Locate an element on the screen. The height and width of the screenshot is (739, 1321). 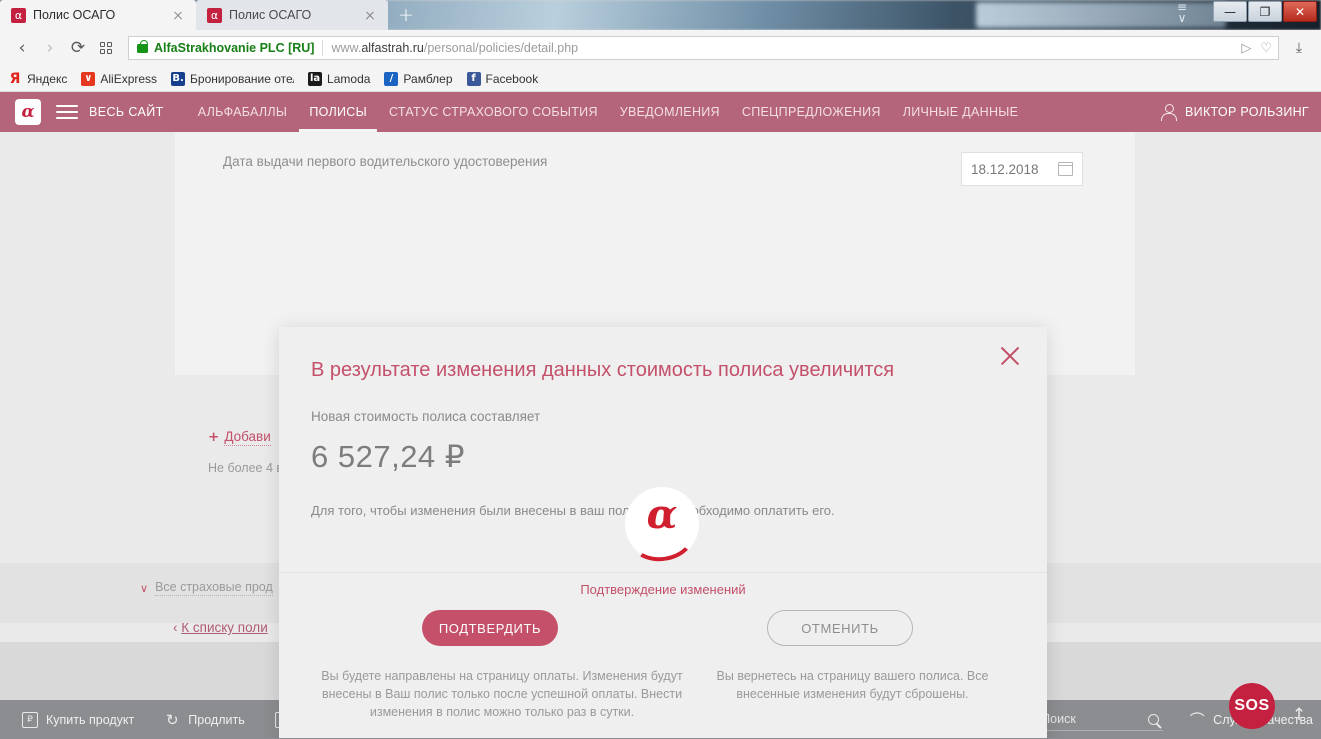
appbar-renew: ↻ Продлить is located at coordinates (204, 719).